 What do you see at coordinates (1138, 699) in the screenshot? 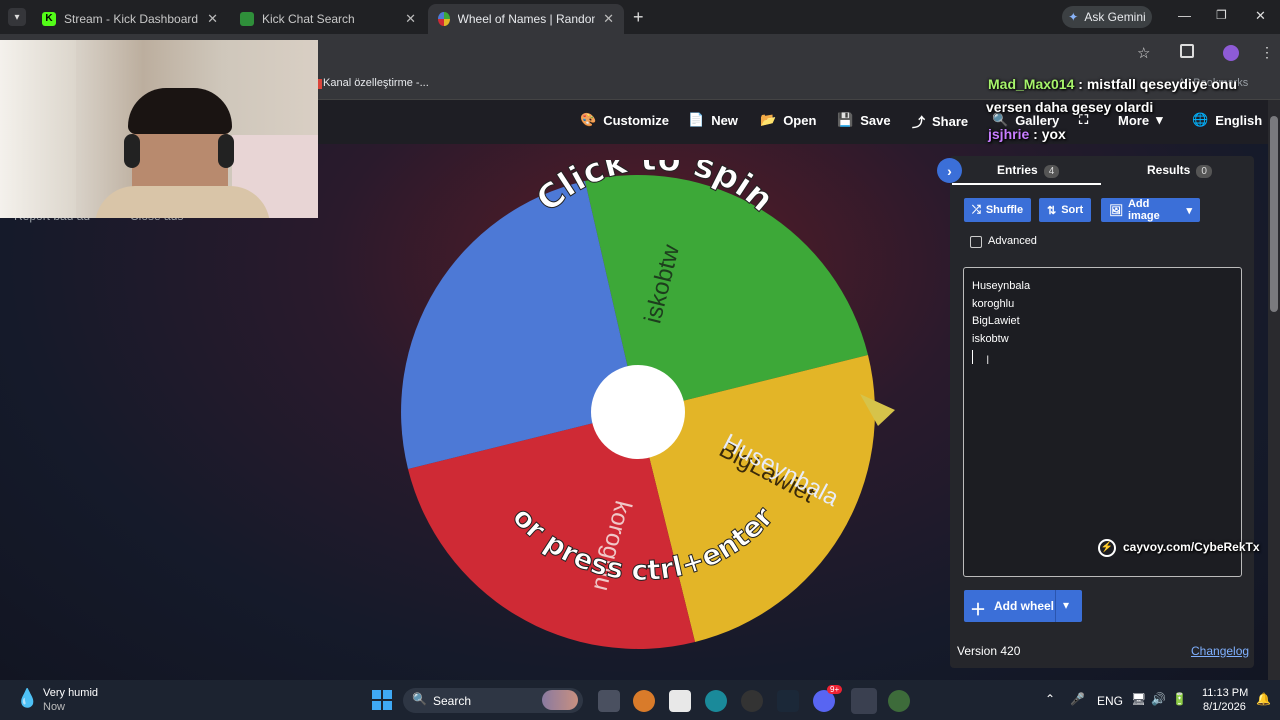
I see `network-icon: 🖥` at bounding box center [1138, 699].